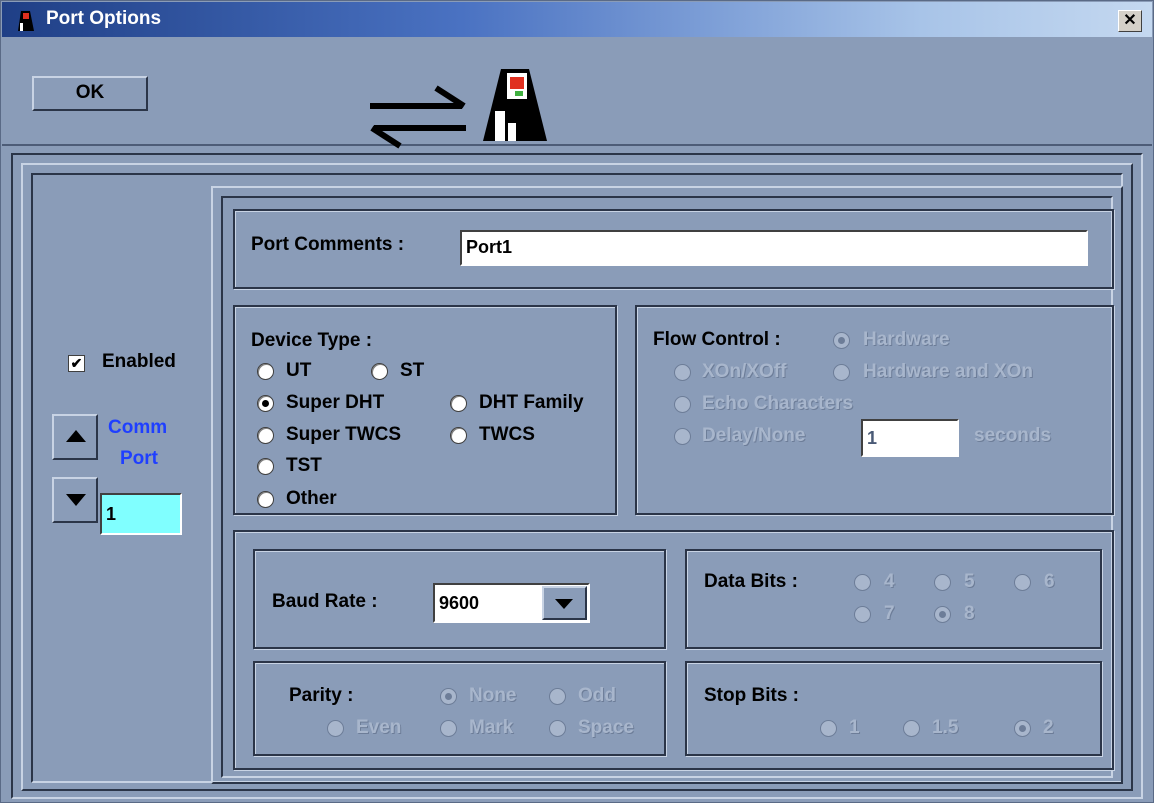  I want to click on flow-control-radio-xon-xoff, so click(682, 372).